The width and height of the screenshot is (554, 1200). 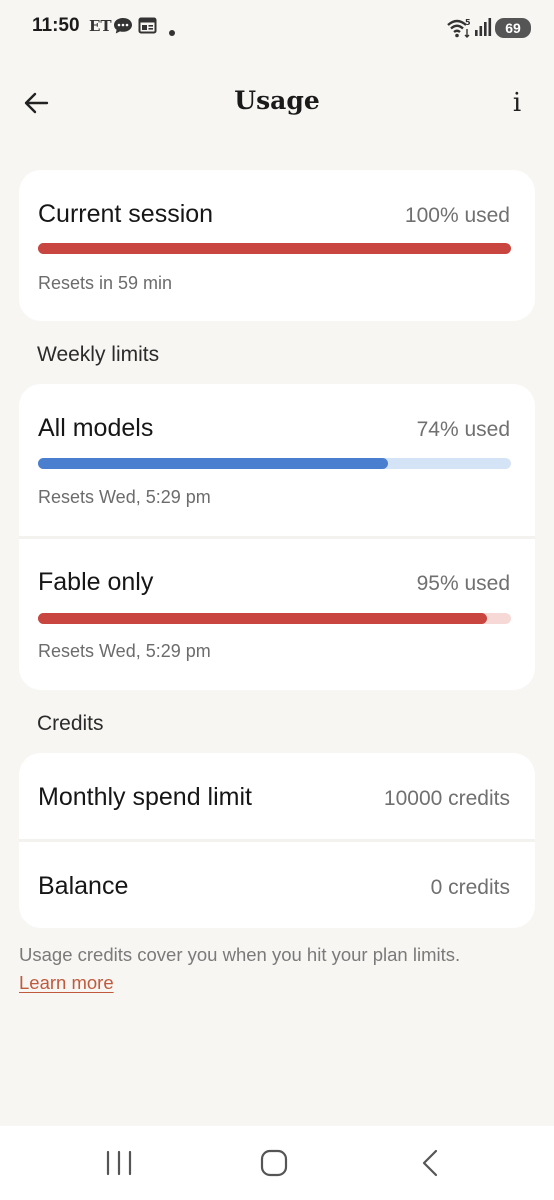 What do you see at coordinates (96, 428) in the screenshot?
I see `limit-title: All models` at bounding box center [96, 428].